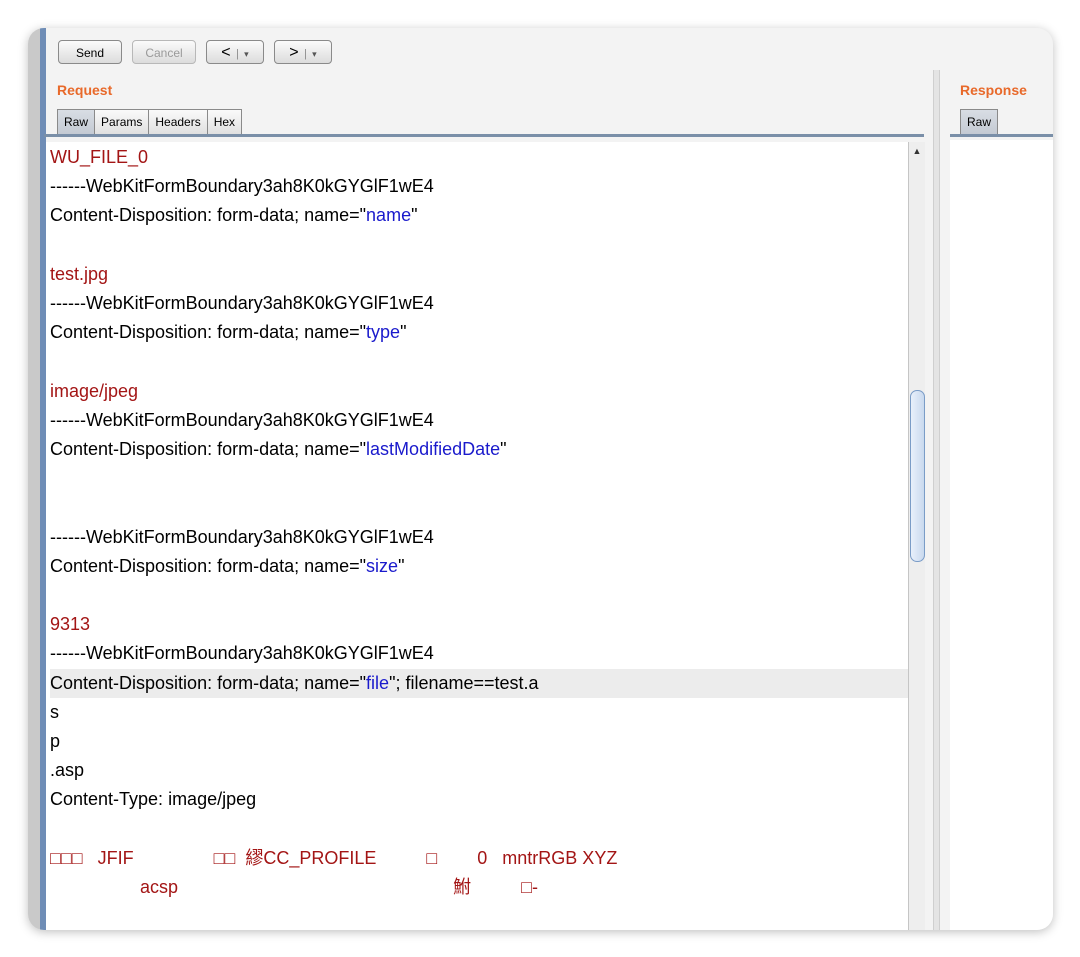  I want to click on line-segment: file, so click(378, 682).